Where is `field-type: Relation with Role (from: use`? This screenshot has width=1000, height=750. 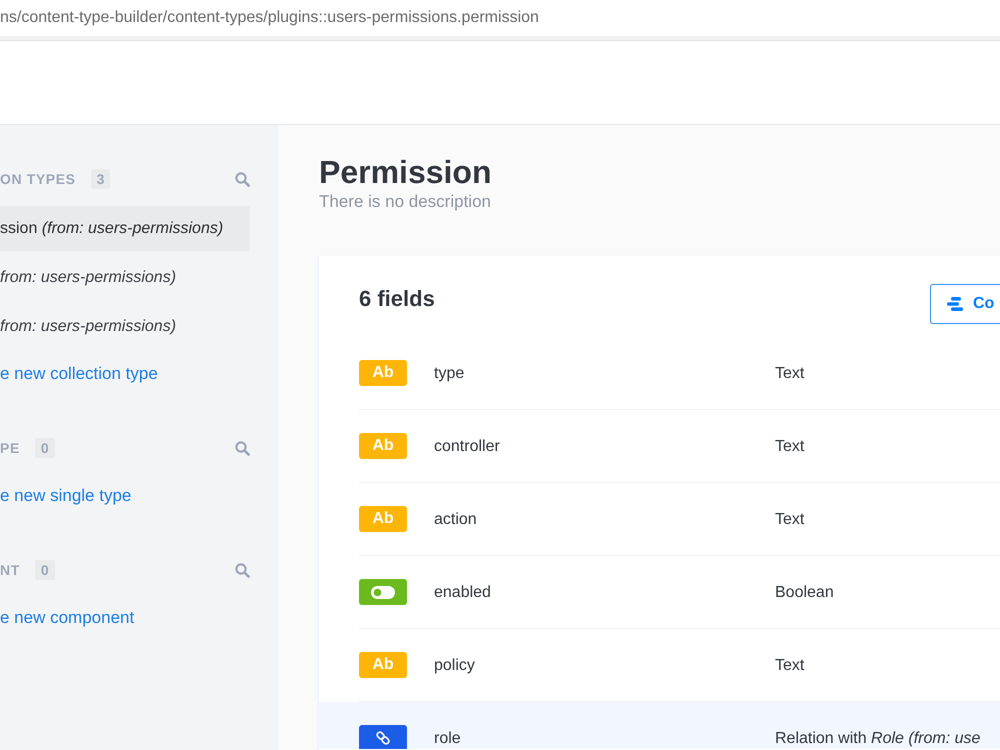
field-type: Relation with Role (from: use is located at coordinates (877, 738).